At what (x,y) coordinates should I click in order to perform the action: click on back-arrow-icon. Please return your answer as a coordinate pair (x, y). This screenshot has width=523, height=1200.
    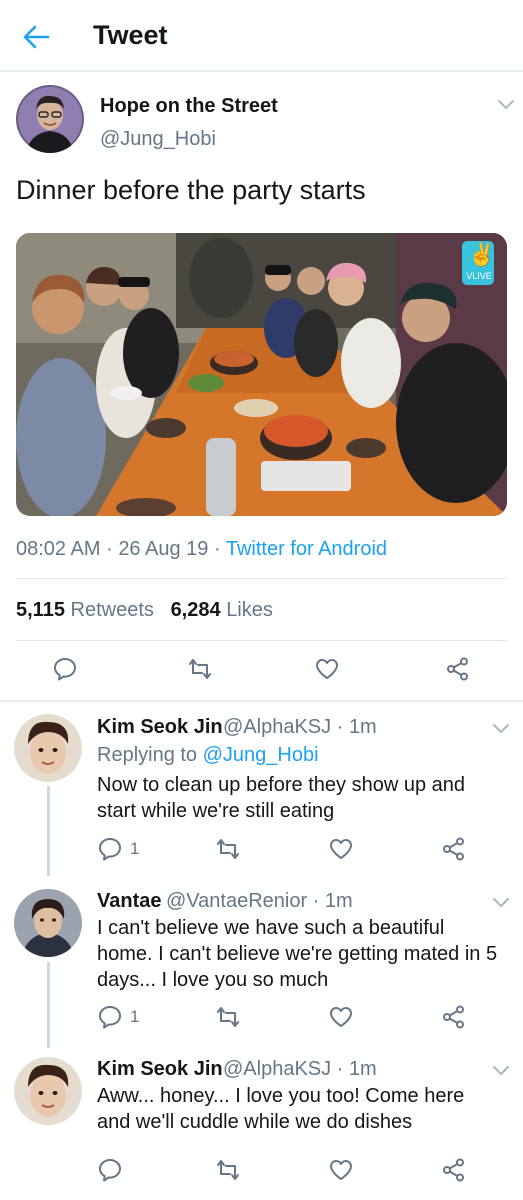
    Looking at the image, I should click on (36, 37).